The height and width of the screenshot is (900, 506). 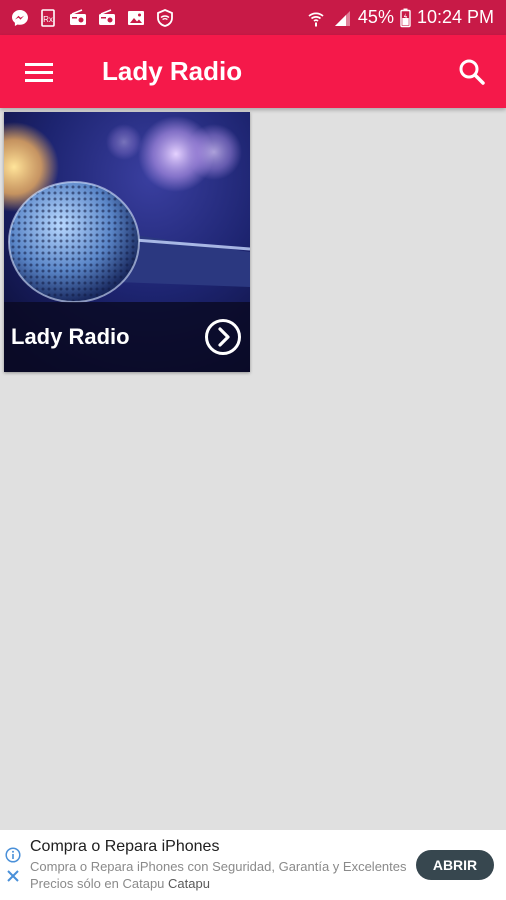 What do you see at coordinates (342, 18) in the screenshot?
I see `signal-icon` at bounding box center [342, 18].